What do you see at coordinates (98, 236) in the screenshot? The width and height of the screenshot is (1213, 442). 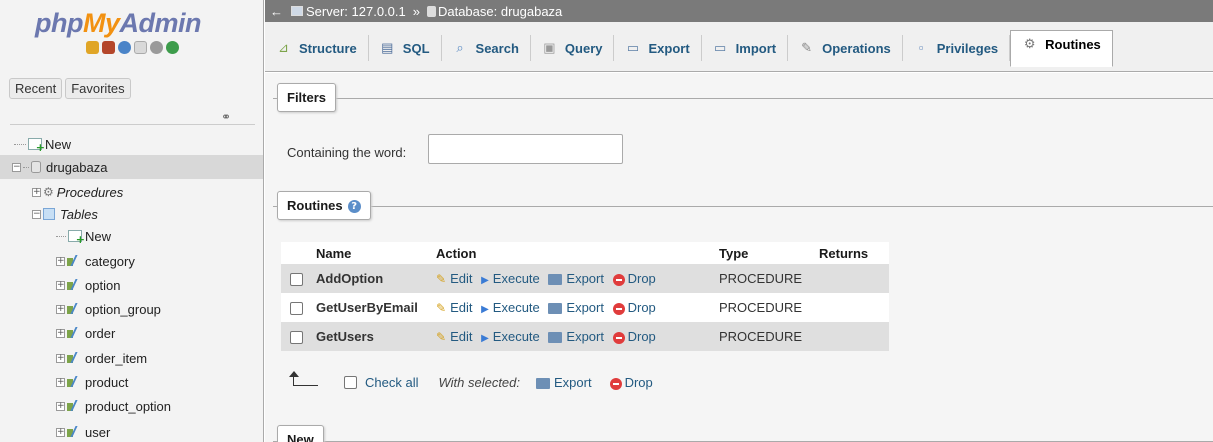 I see `tree-new-table-label: New` at bounding box center [98, 236].